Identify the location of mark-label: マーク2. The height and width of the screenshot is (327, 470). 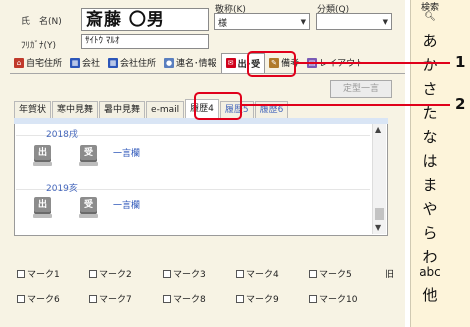
(115, 275).